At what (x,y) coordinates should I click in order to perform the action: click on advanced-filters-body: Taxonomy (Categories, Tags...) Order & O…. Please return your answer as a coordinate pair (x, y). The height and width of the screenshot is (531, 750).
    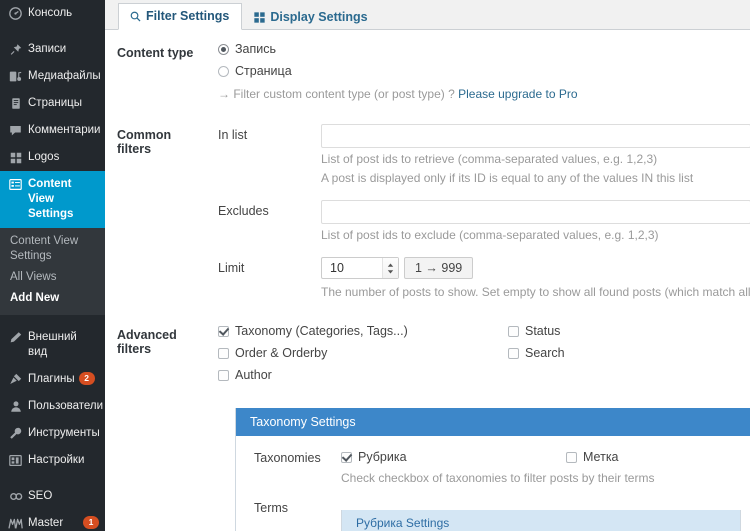
    Looking at the image, I should click on (484, 351).